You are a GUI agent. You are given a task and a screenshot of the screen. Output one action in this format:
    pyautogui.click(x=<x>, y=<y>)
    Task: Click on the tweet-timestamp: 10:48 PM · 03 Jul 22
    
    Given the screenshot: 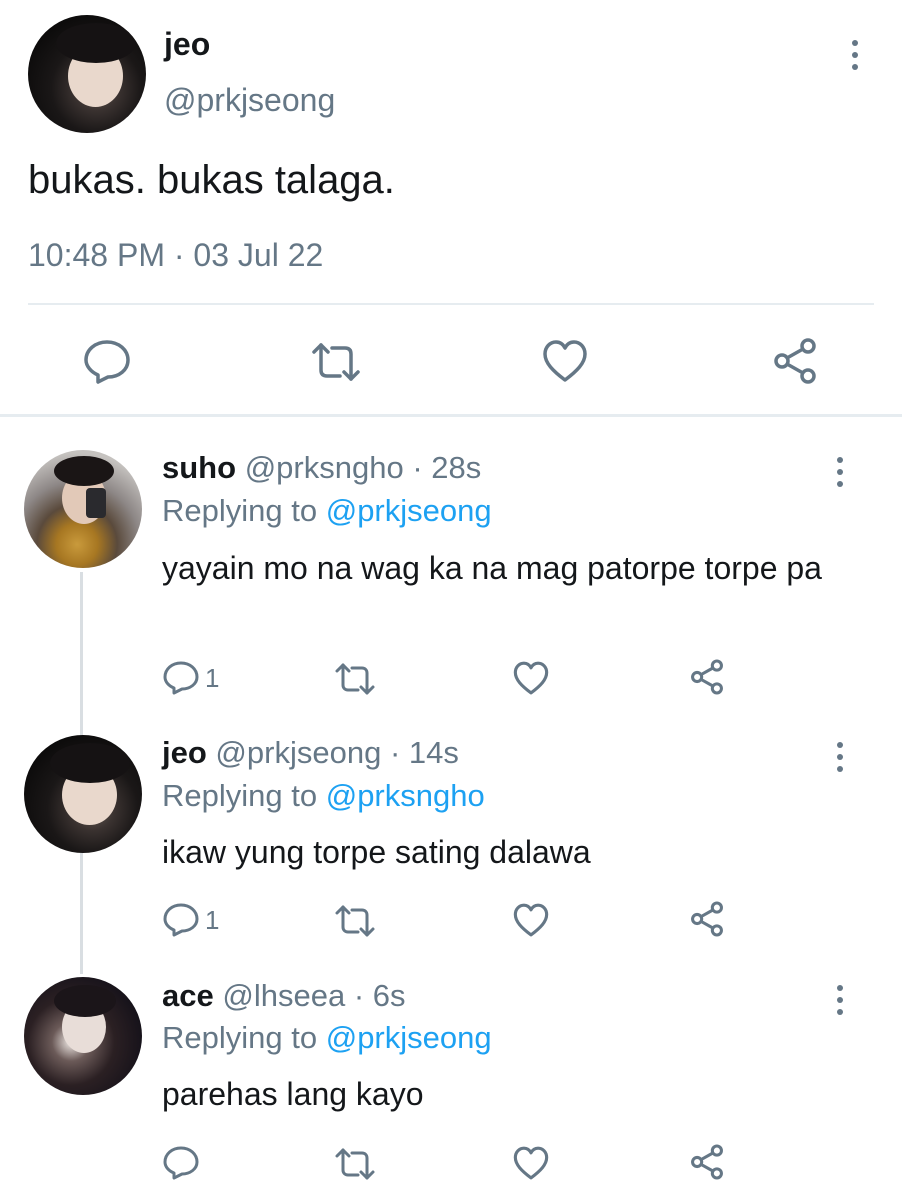 What is the action you would take?
    pyautogui.click(x=175, y=255)
    